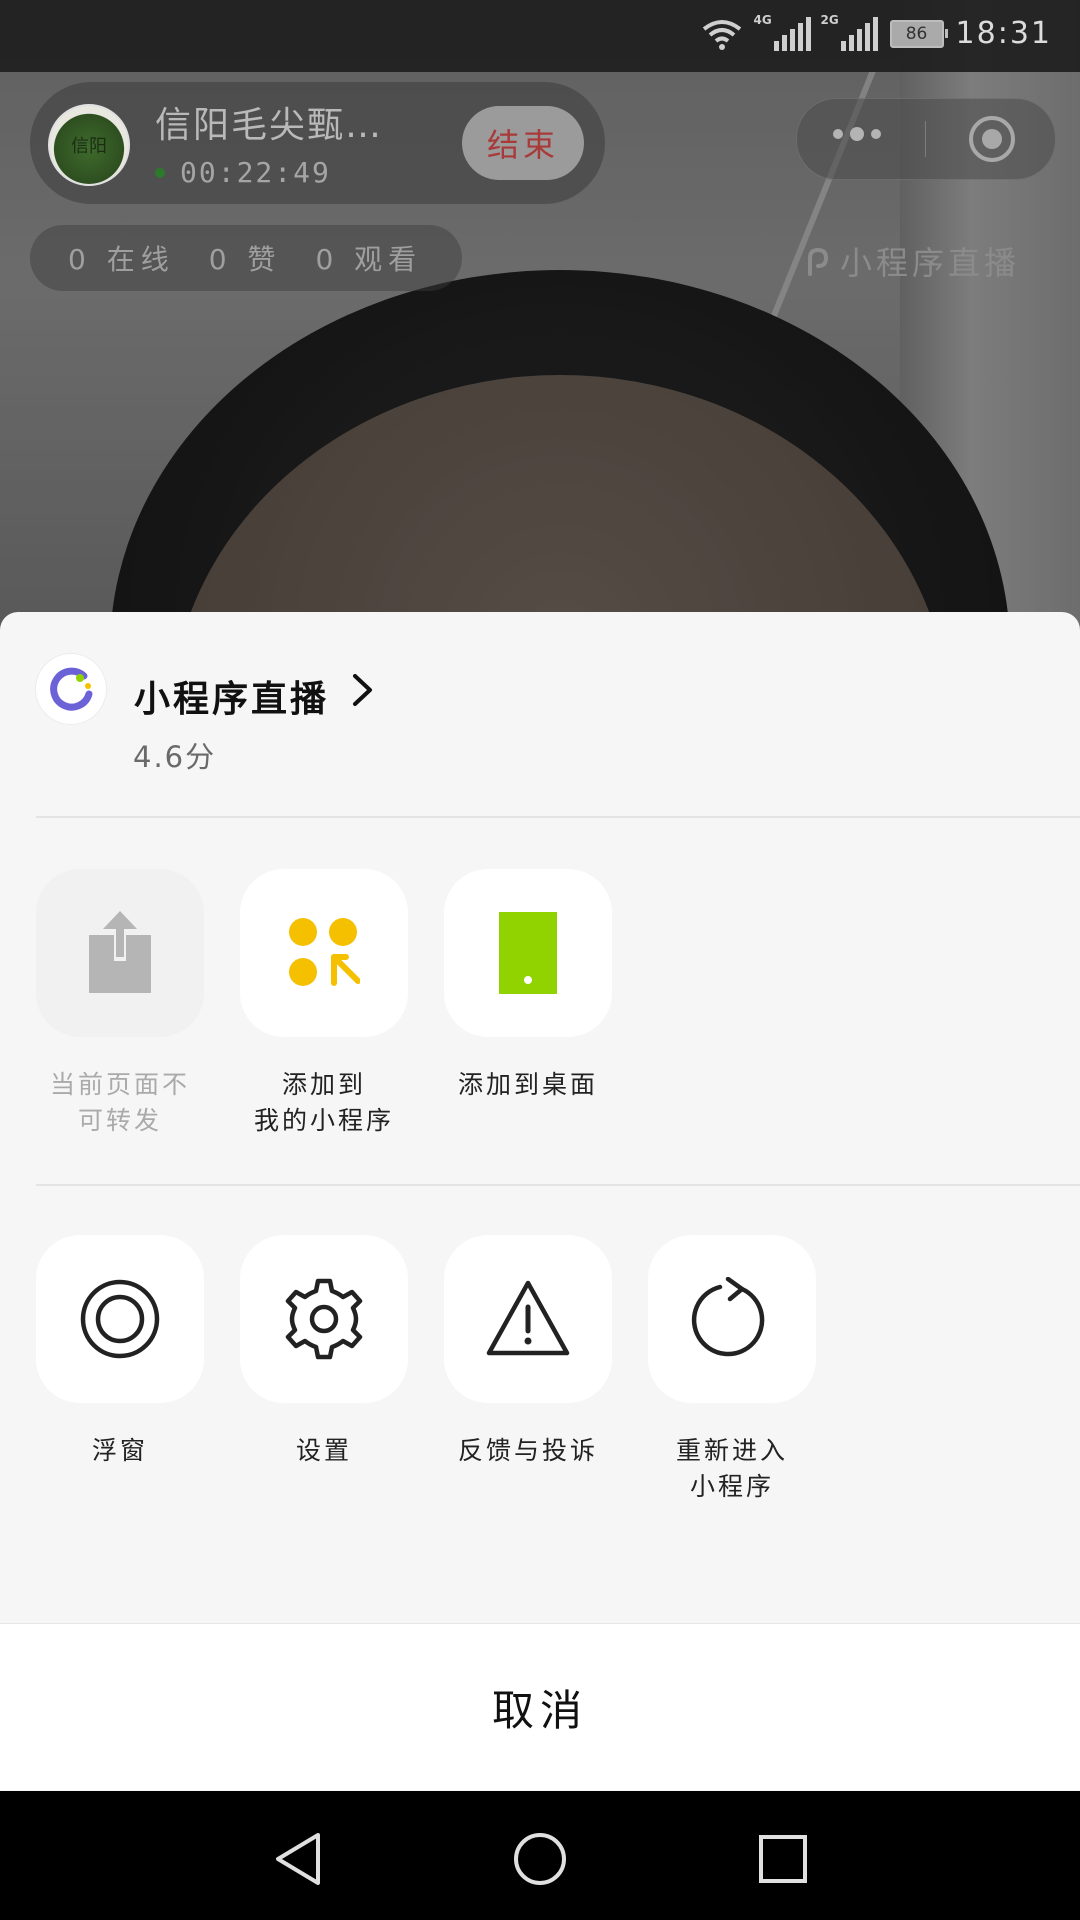 The image size is (1080, 1920). I want to click on add-to-desktop-button, so click(528, 953).